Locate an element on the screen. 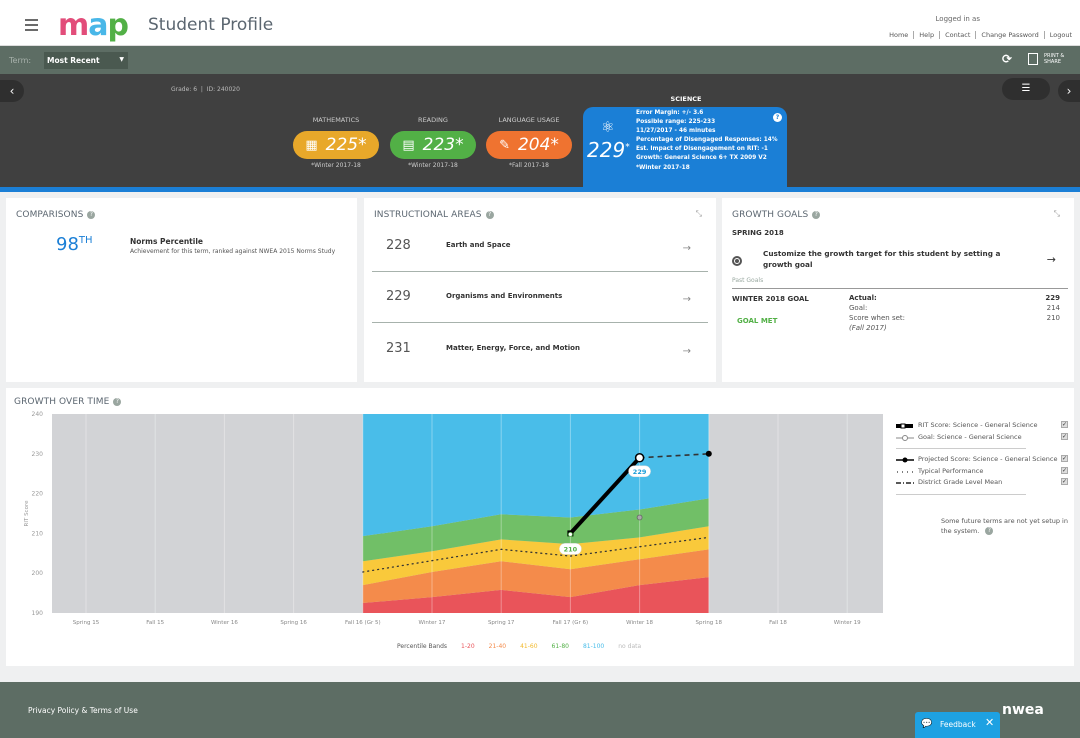  area-score: 231 is located at coordinates (398, 348).